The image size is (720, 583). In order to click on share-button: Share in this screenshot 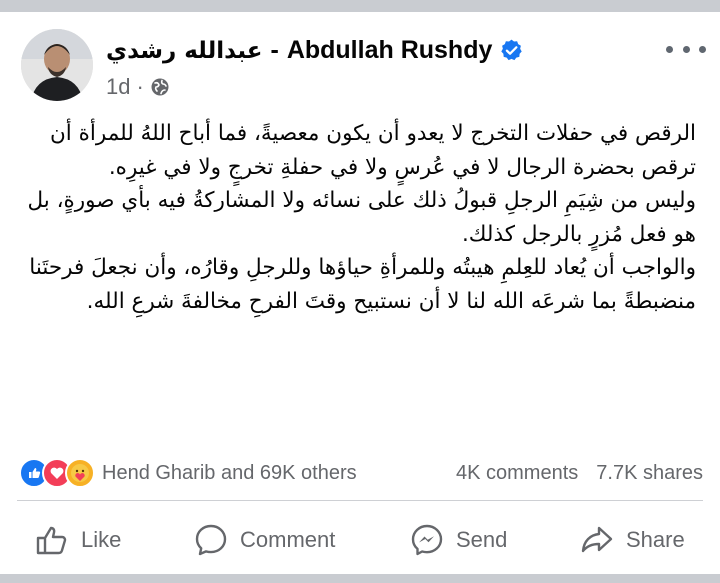, I will do `click(632, 540)`.